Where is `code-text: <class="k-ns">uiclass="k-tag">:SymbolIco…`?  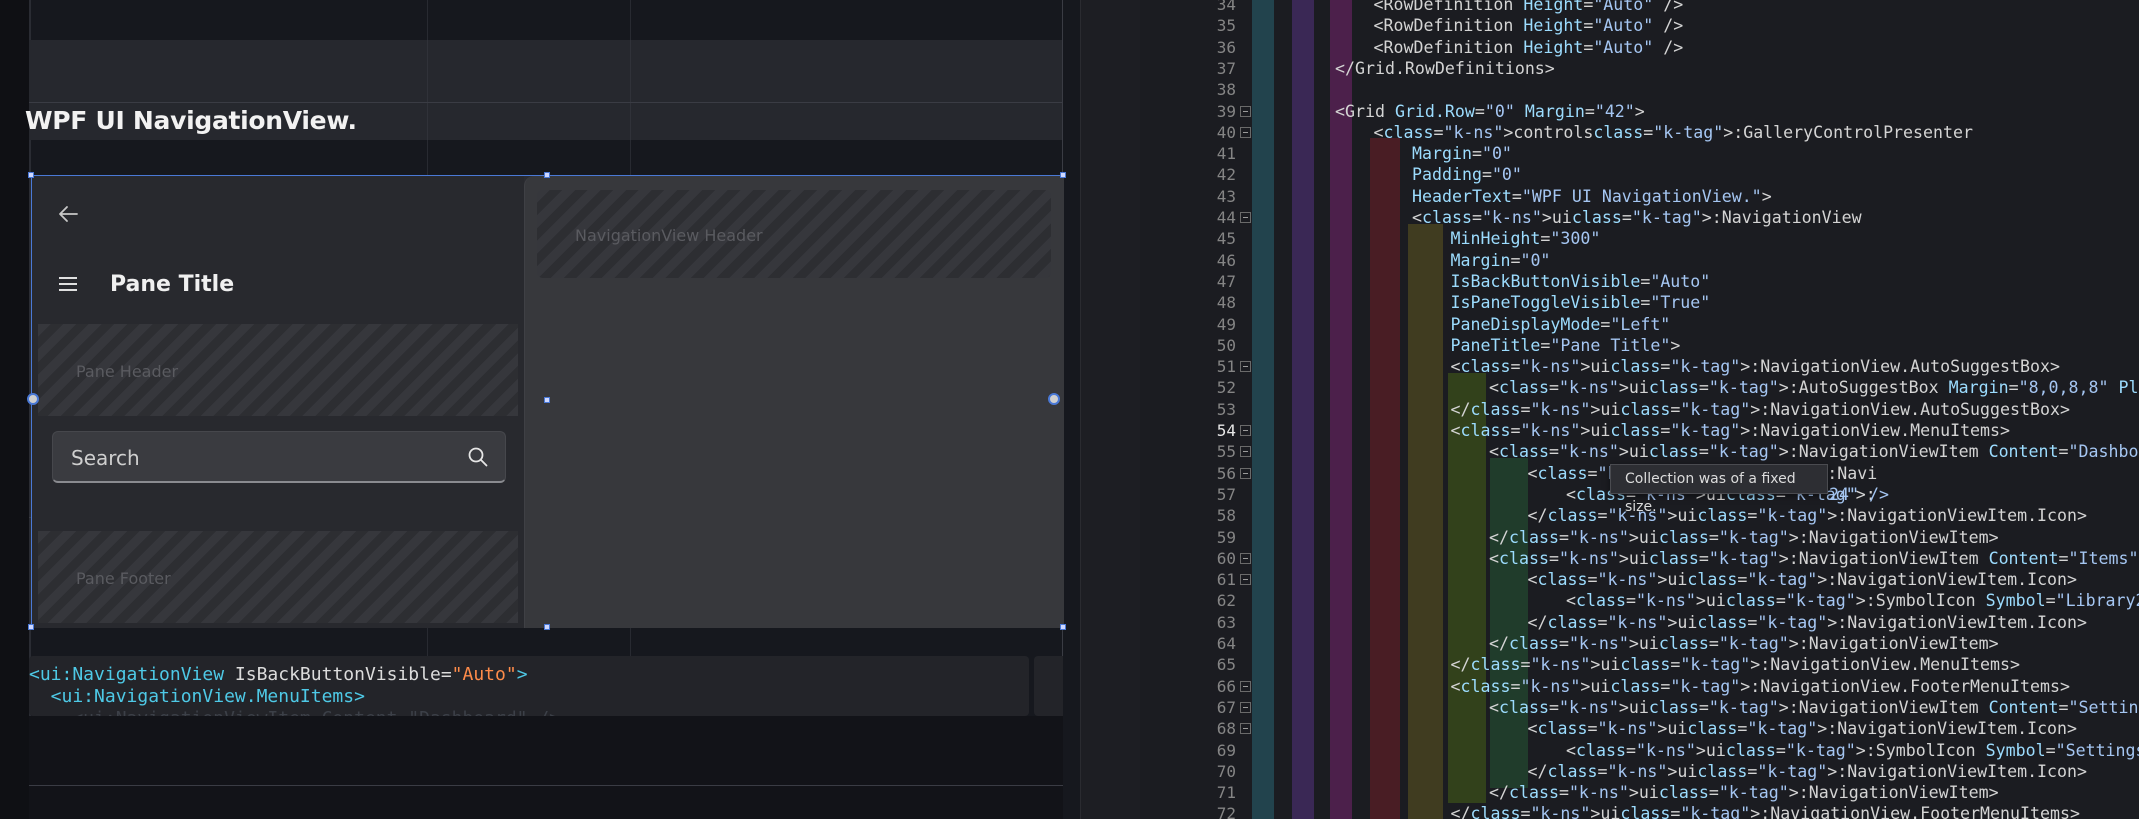
code-text: <class="k-ns">uiclass="k-tag">:SymbolIco… is located at coordinates (1852, 750).